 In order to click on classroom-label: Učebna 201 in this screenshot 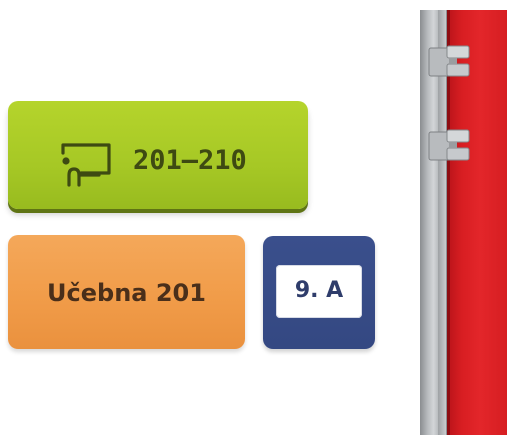, I will do `click(126, 293)`.